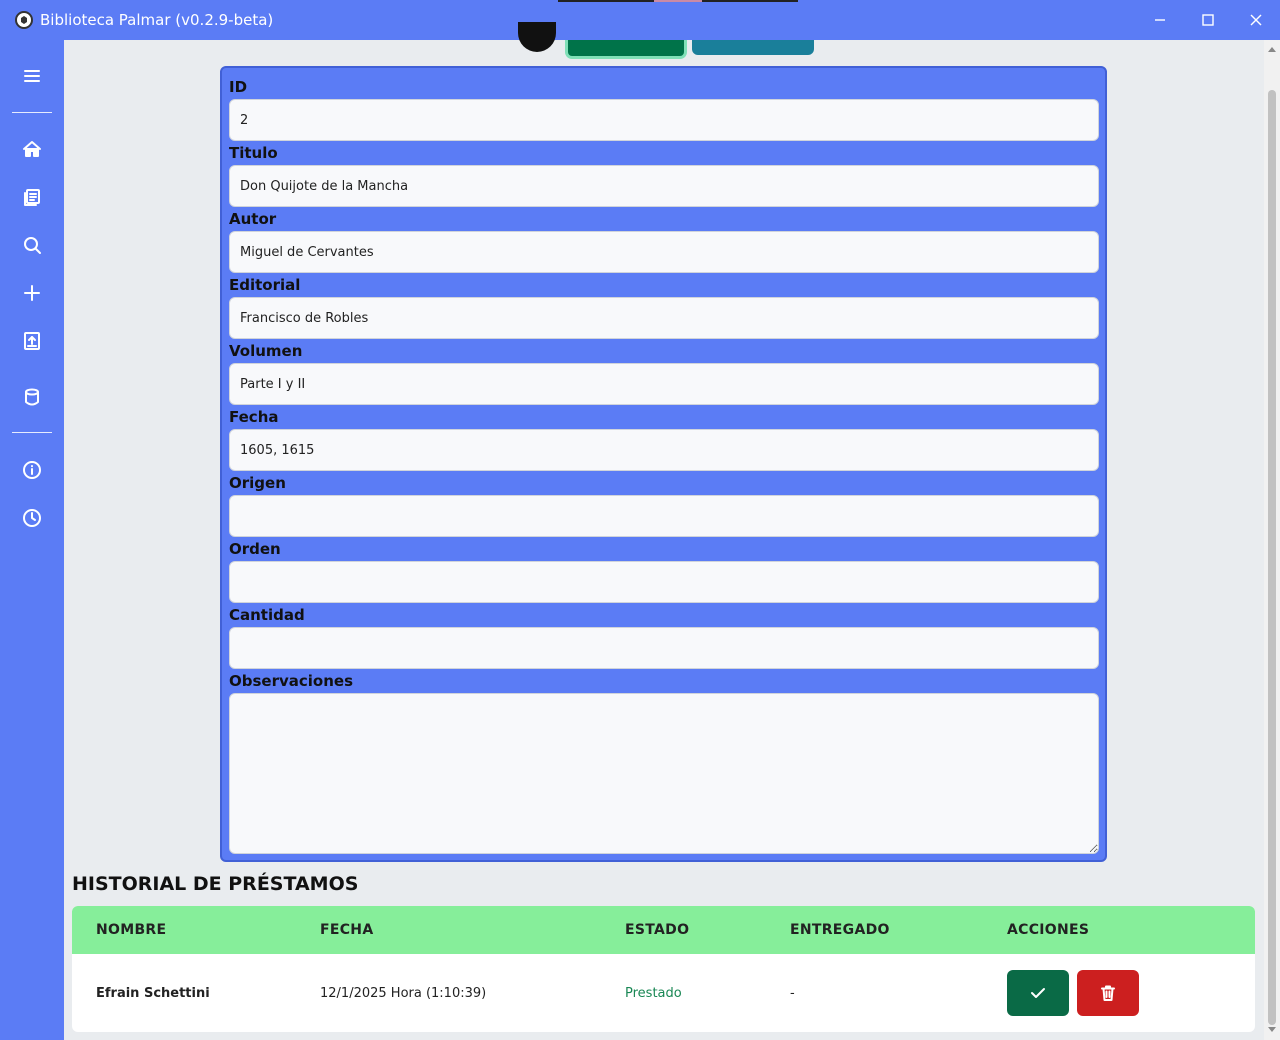 Image resolution: width=1280 pixels, height=1040 pixels. Describe the element at coordinates (664, 384) in the screenshot. I see `volumen-field` at that location.